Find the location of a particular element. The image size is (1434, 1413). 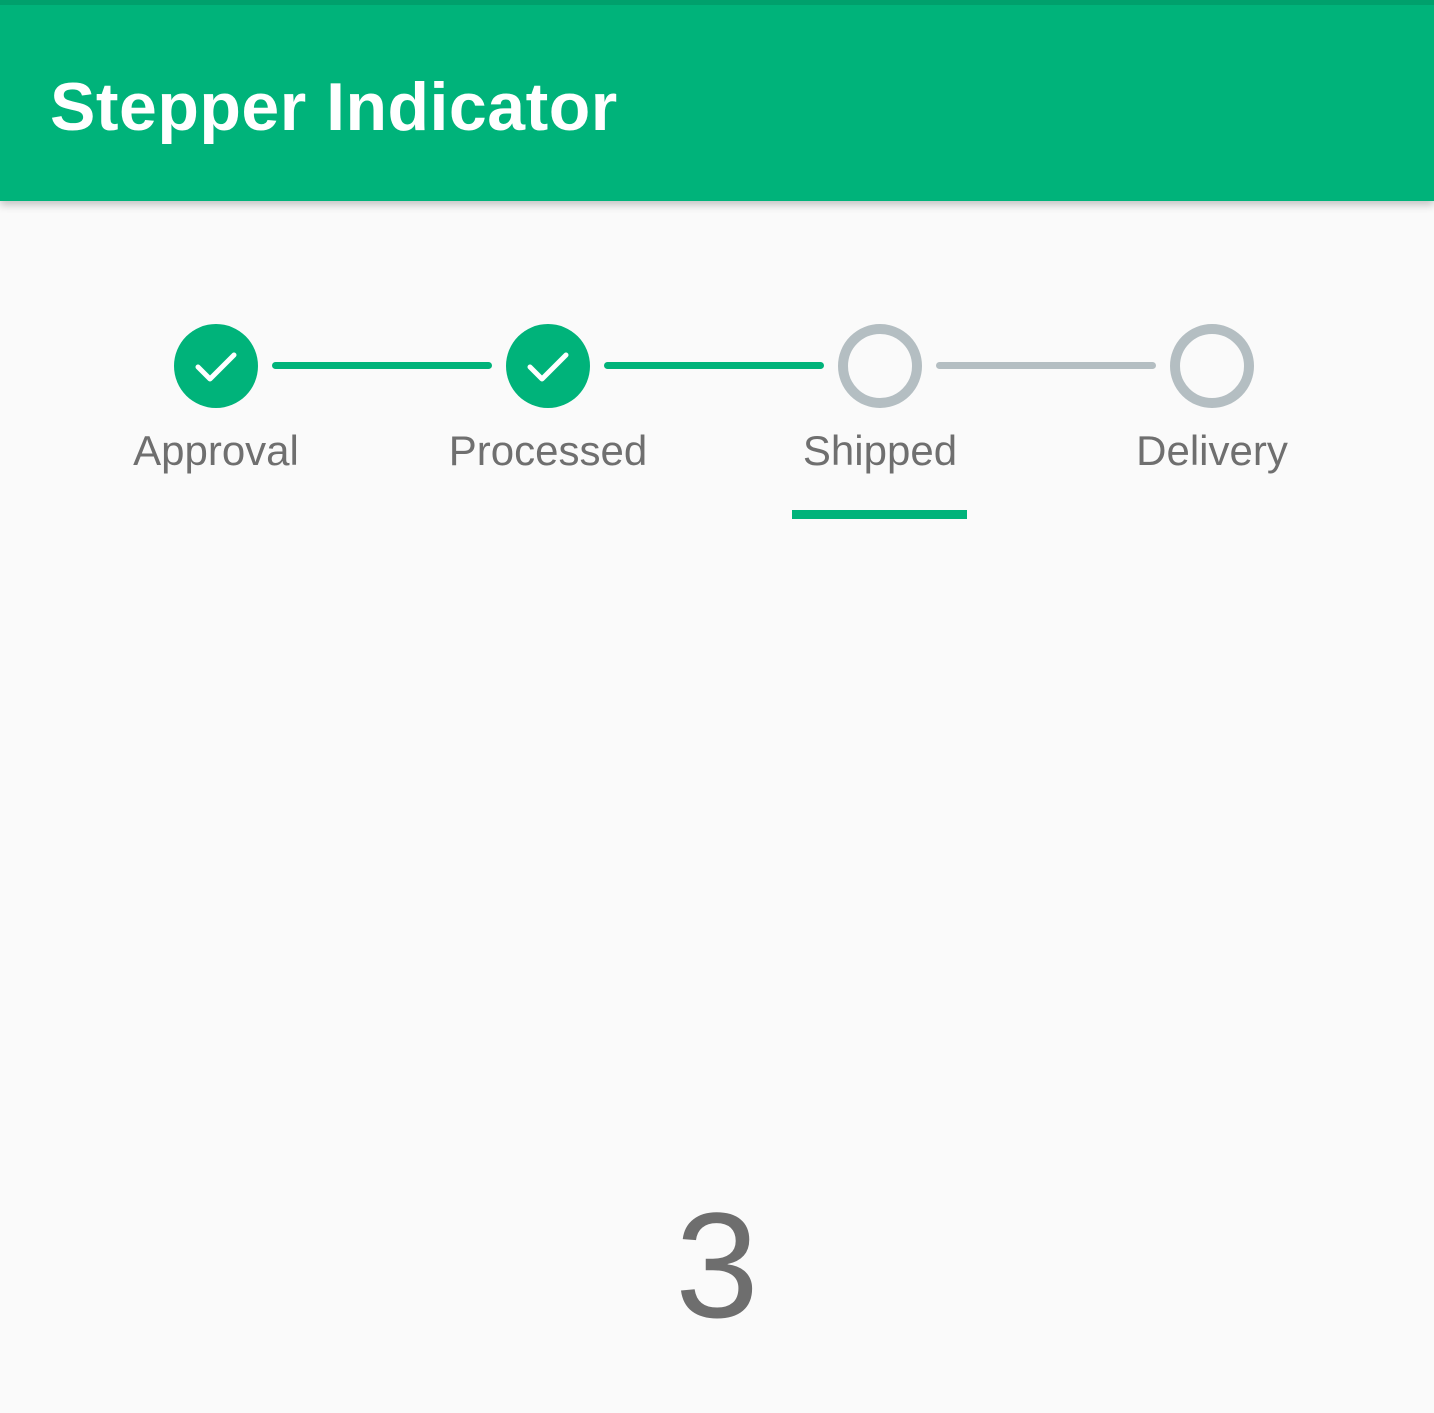

step-approval is located at coordinates (216, 366).